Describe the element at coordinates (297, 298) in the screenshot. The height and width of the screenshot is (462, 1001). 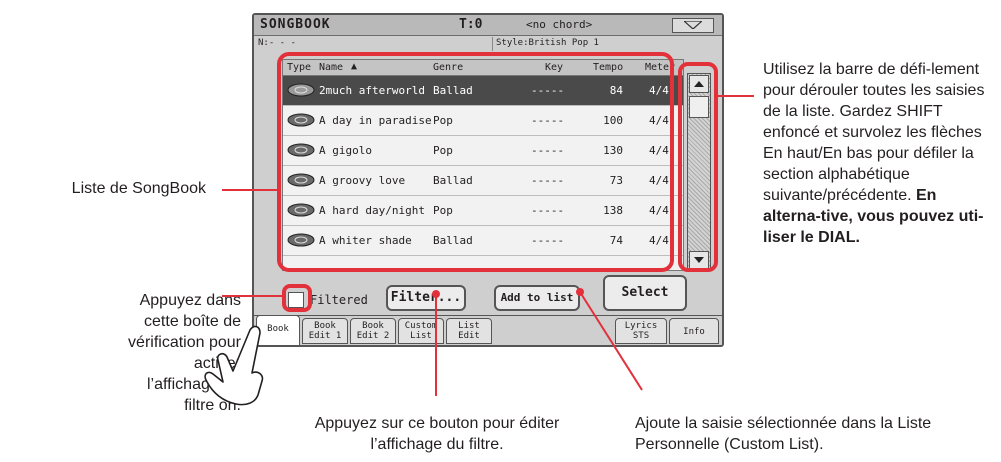
I see `checkbox-highlight` at that location.